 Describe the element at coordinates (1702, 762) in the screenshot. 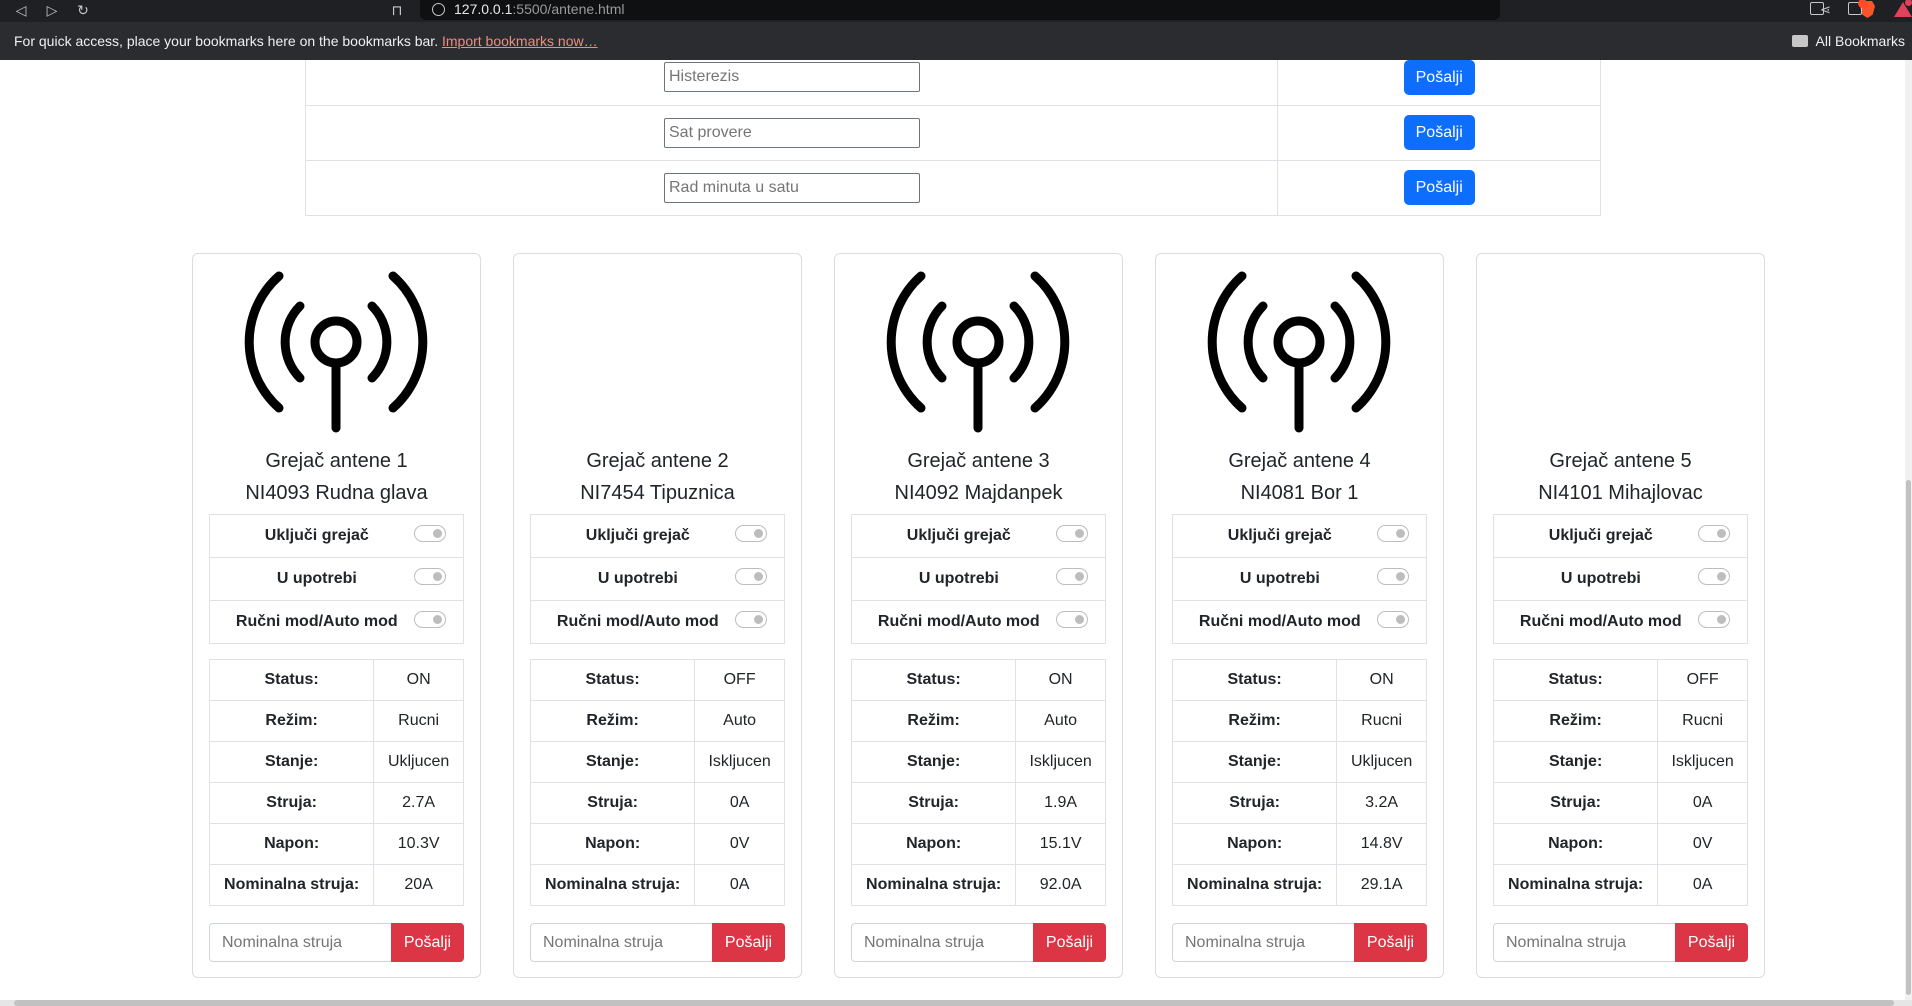

I see `stat-value: Iskljucen` at that location.